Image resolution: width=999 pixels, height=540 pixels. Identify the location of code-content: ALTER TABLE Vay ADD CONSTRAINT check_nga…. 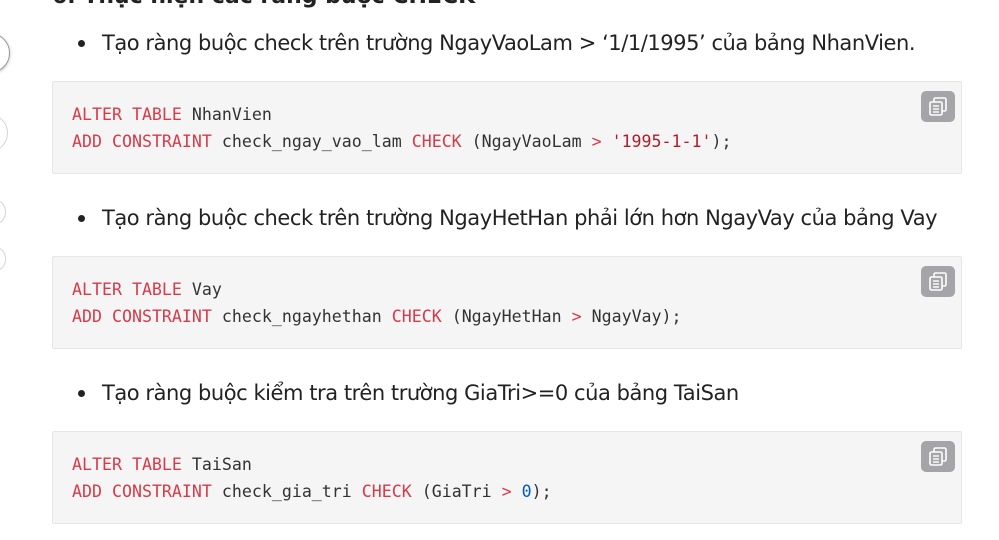
(377, 303).